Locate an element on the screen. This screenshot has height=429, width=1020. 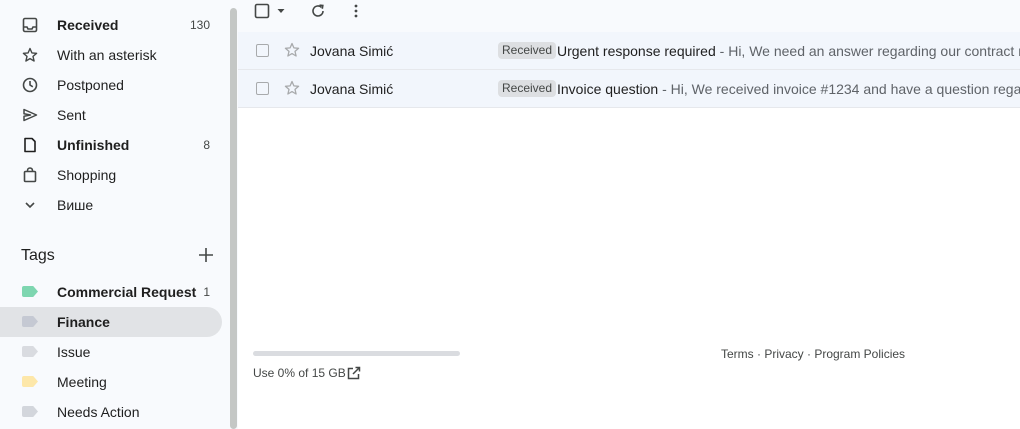
sidebar-item-label: Unfinished is located at coordinates (93, 145).